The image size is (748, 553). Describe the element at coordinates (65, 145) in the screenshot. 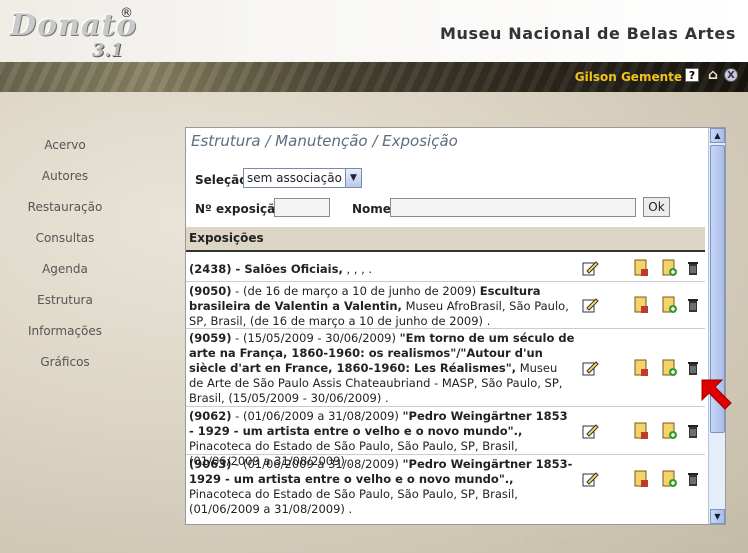

I see `sidebar-item-acervo: Acervo` at that location.